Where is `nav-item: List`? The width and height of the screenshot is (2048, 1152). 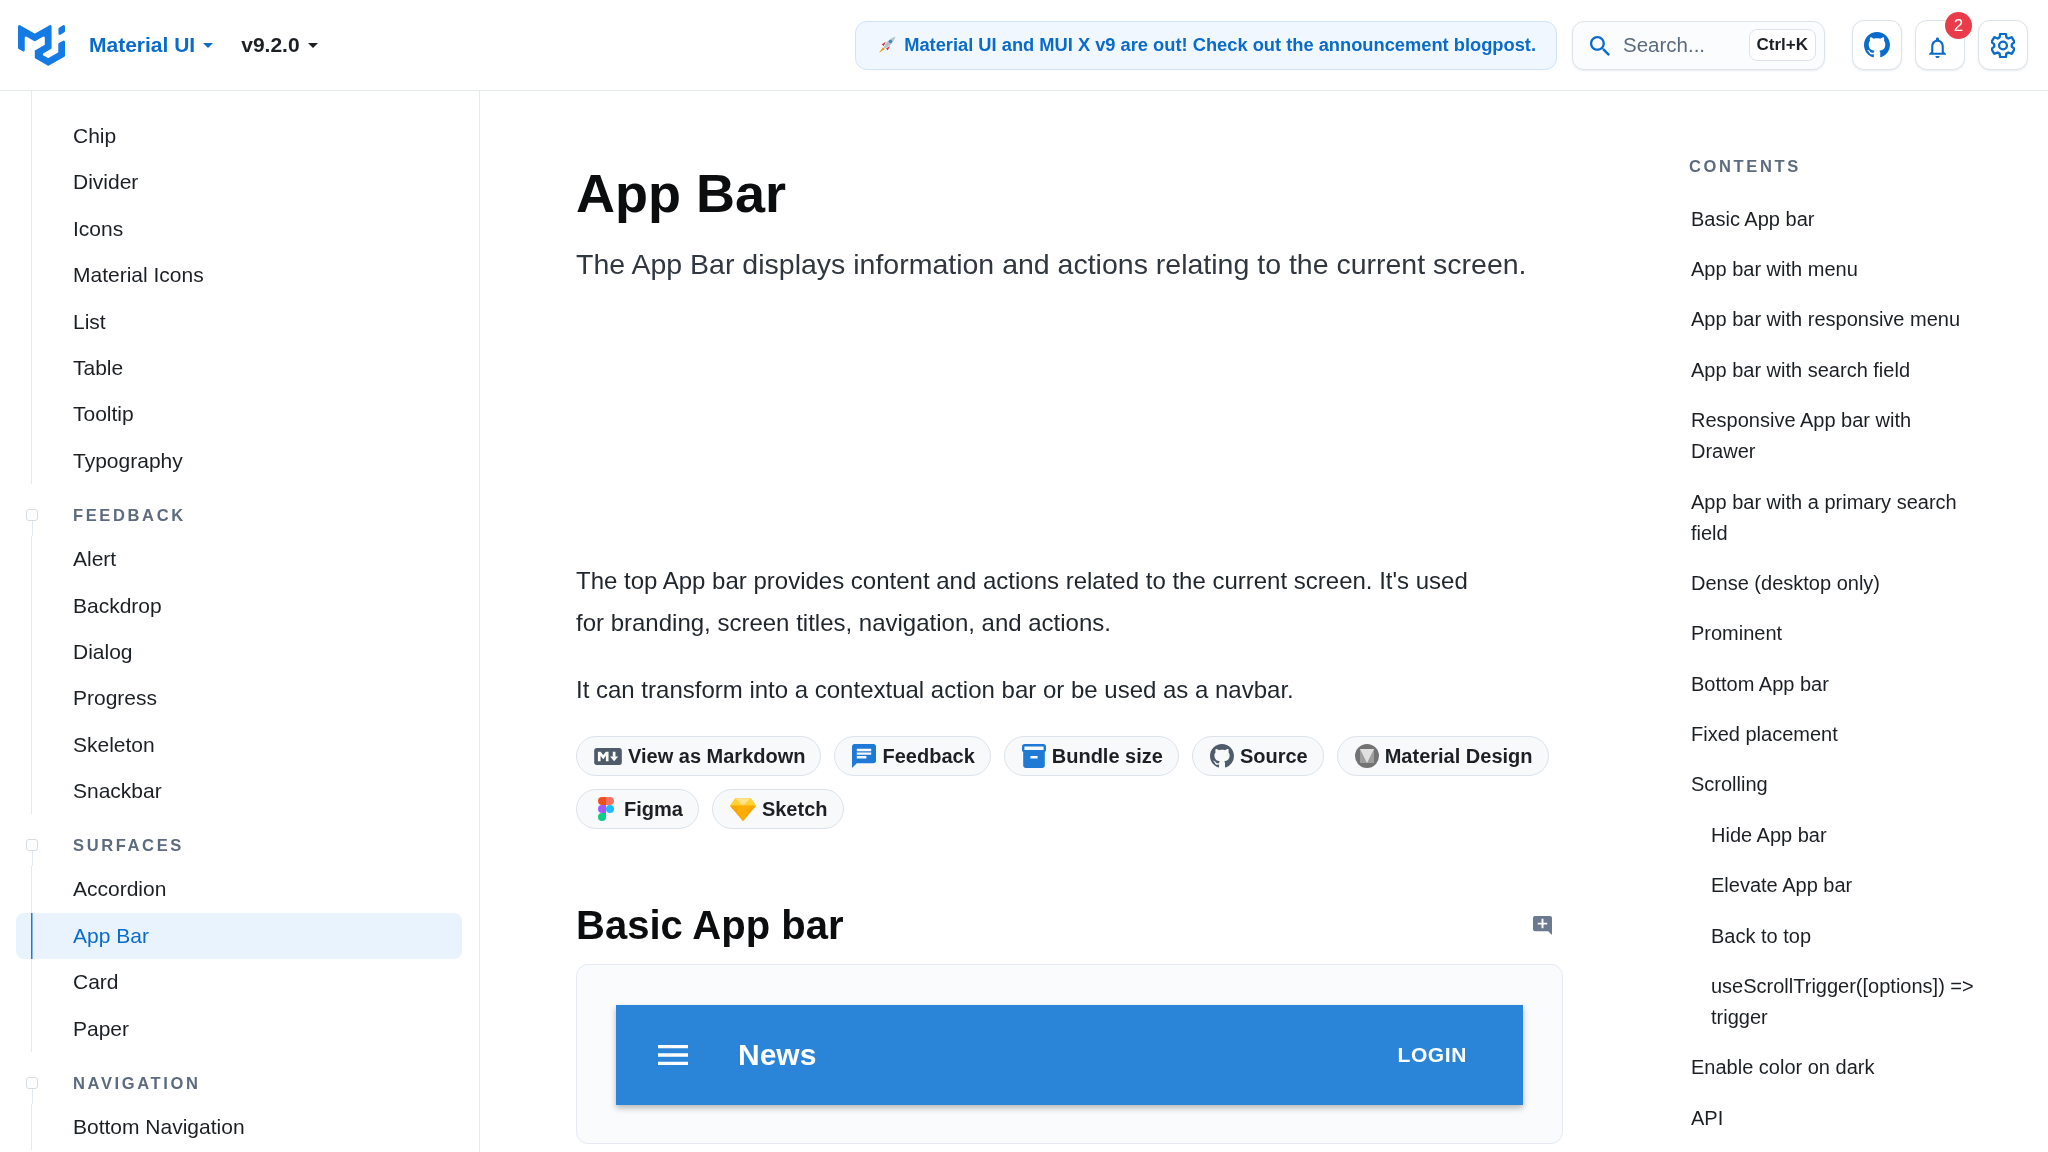
nav-item: List is located at coordinates (239, 321).